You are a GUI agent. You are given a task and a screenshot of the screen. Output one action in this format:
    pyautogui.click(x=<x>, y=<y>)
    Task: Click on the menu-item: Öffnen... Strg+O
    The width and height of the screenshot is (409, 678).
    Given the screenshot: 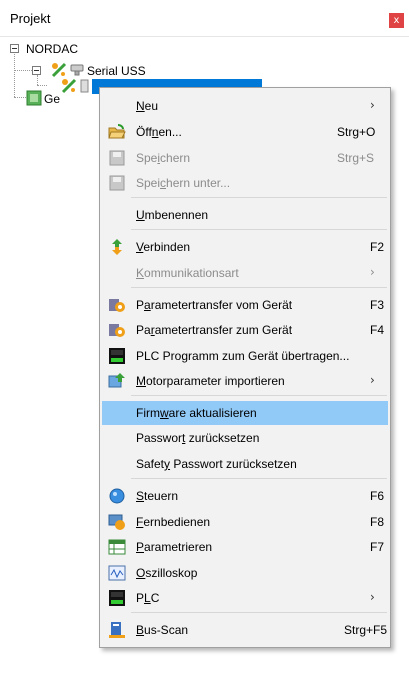 What is the action you would take?
    pyautogui.click(x=245, y=132)
    